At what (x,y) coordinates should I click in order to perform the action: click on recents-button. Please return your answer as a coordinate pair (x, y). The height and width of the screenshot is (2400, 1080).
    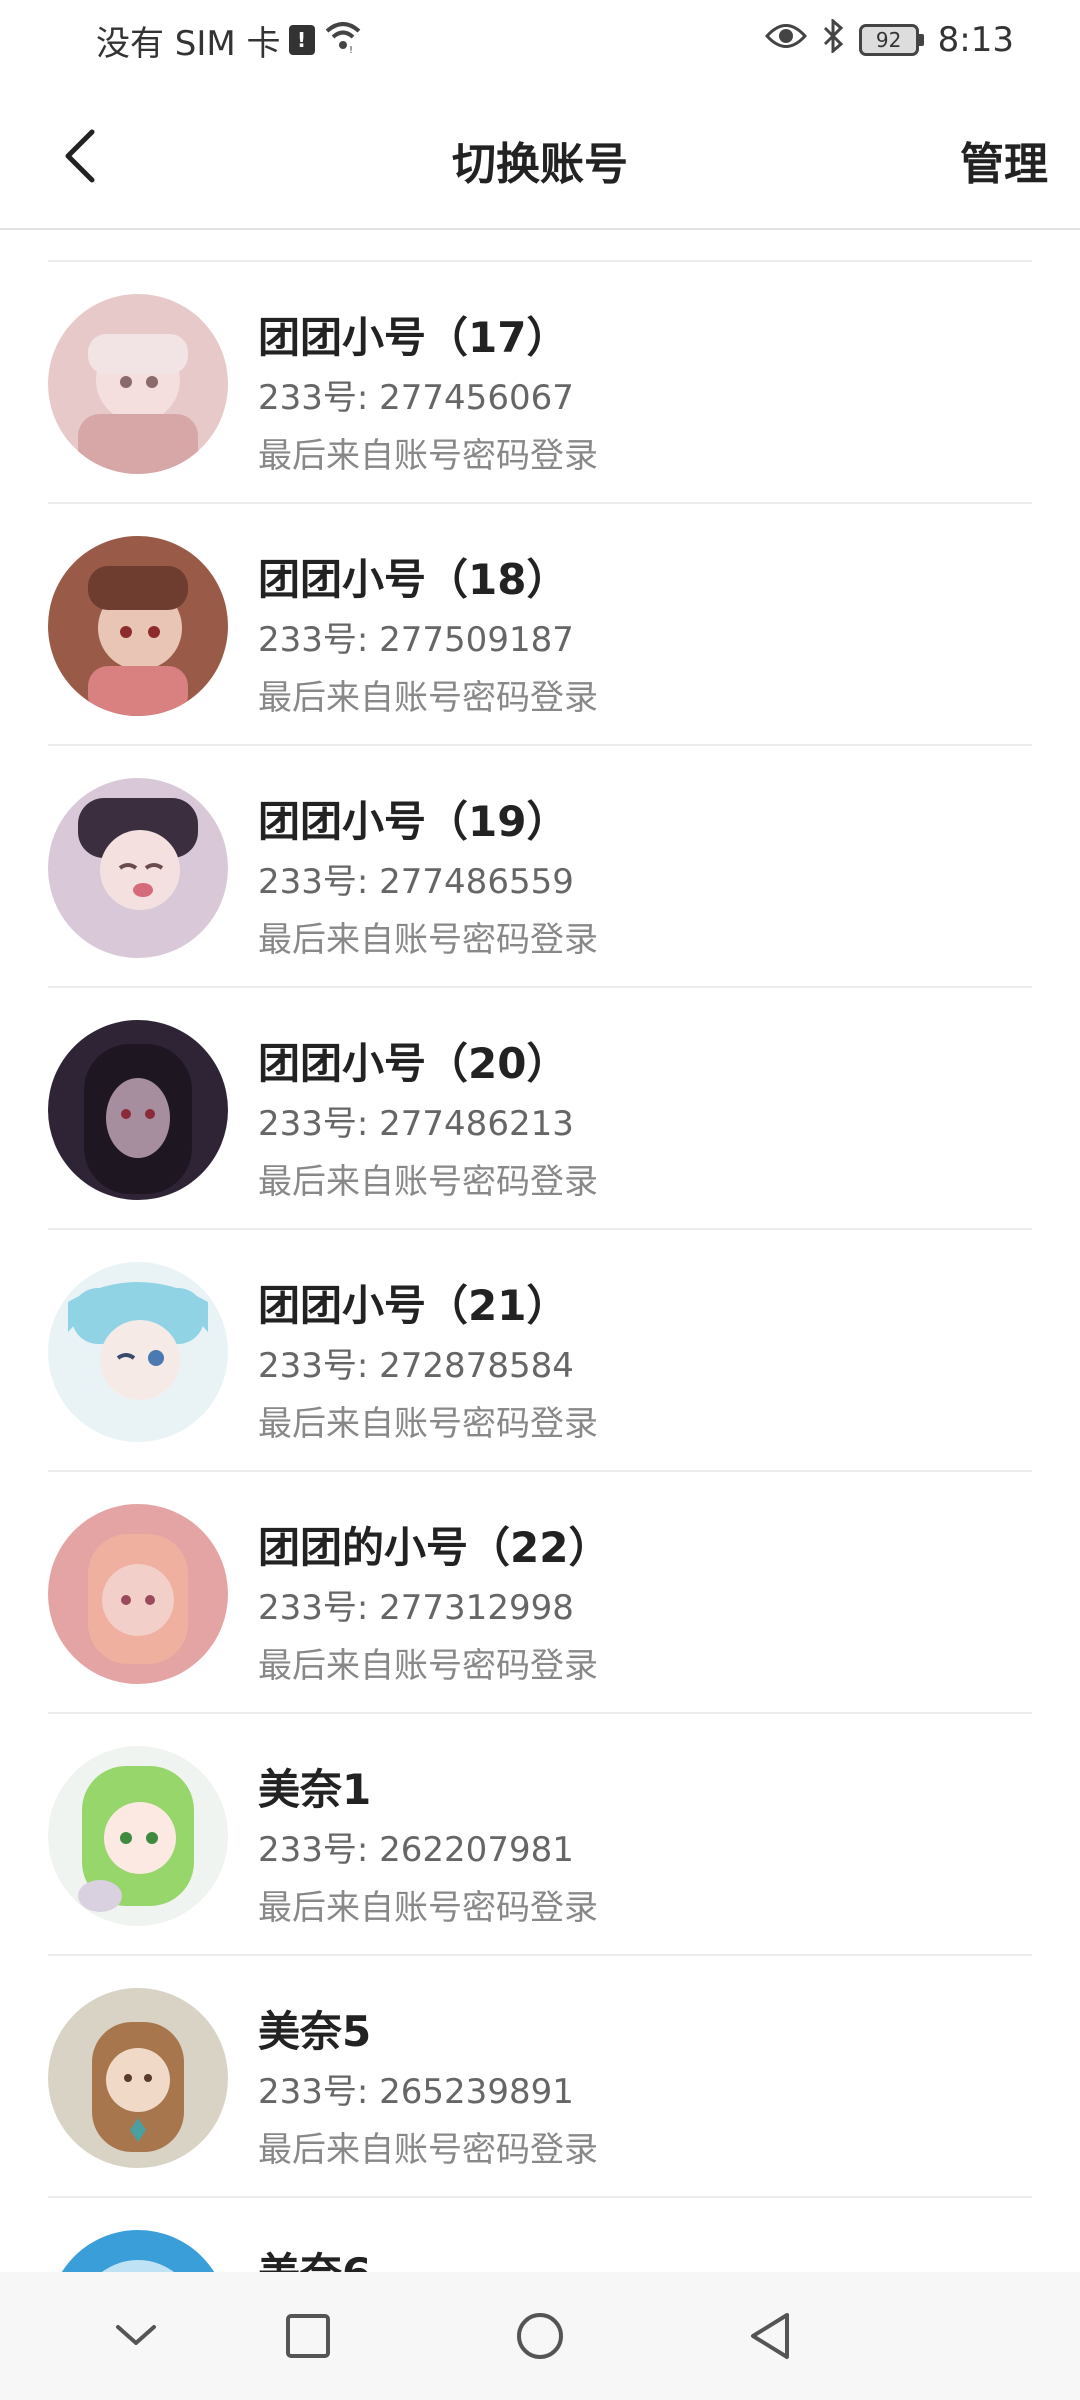
    Looking at the image, I should click on (308, 2336).